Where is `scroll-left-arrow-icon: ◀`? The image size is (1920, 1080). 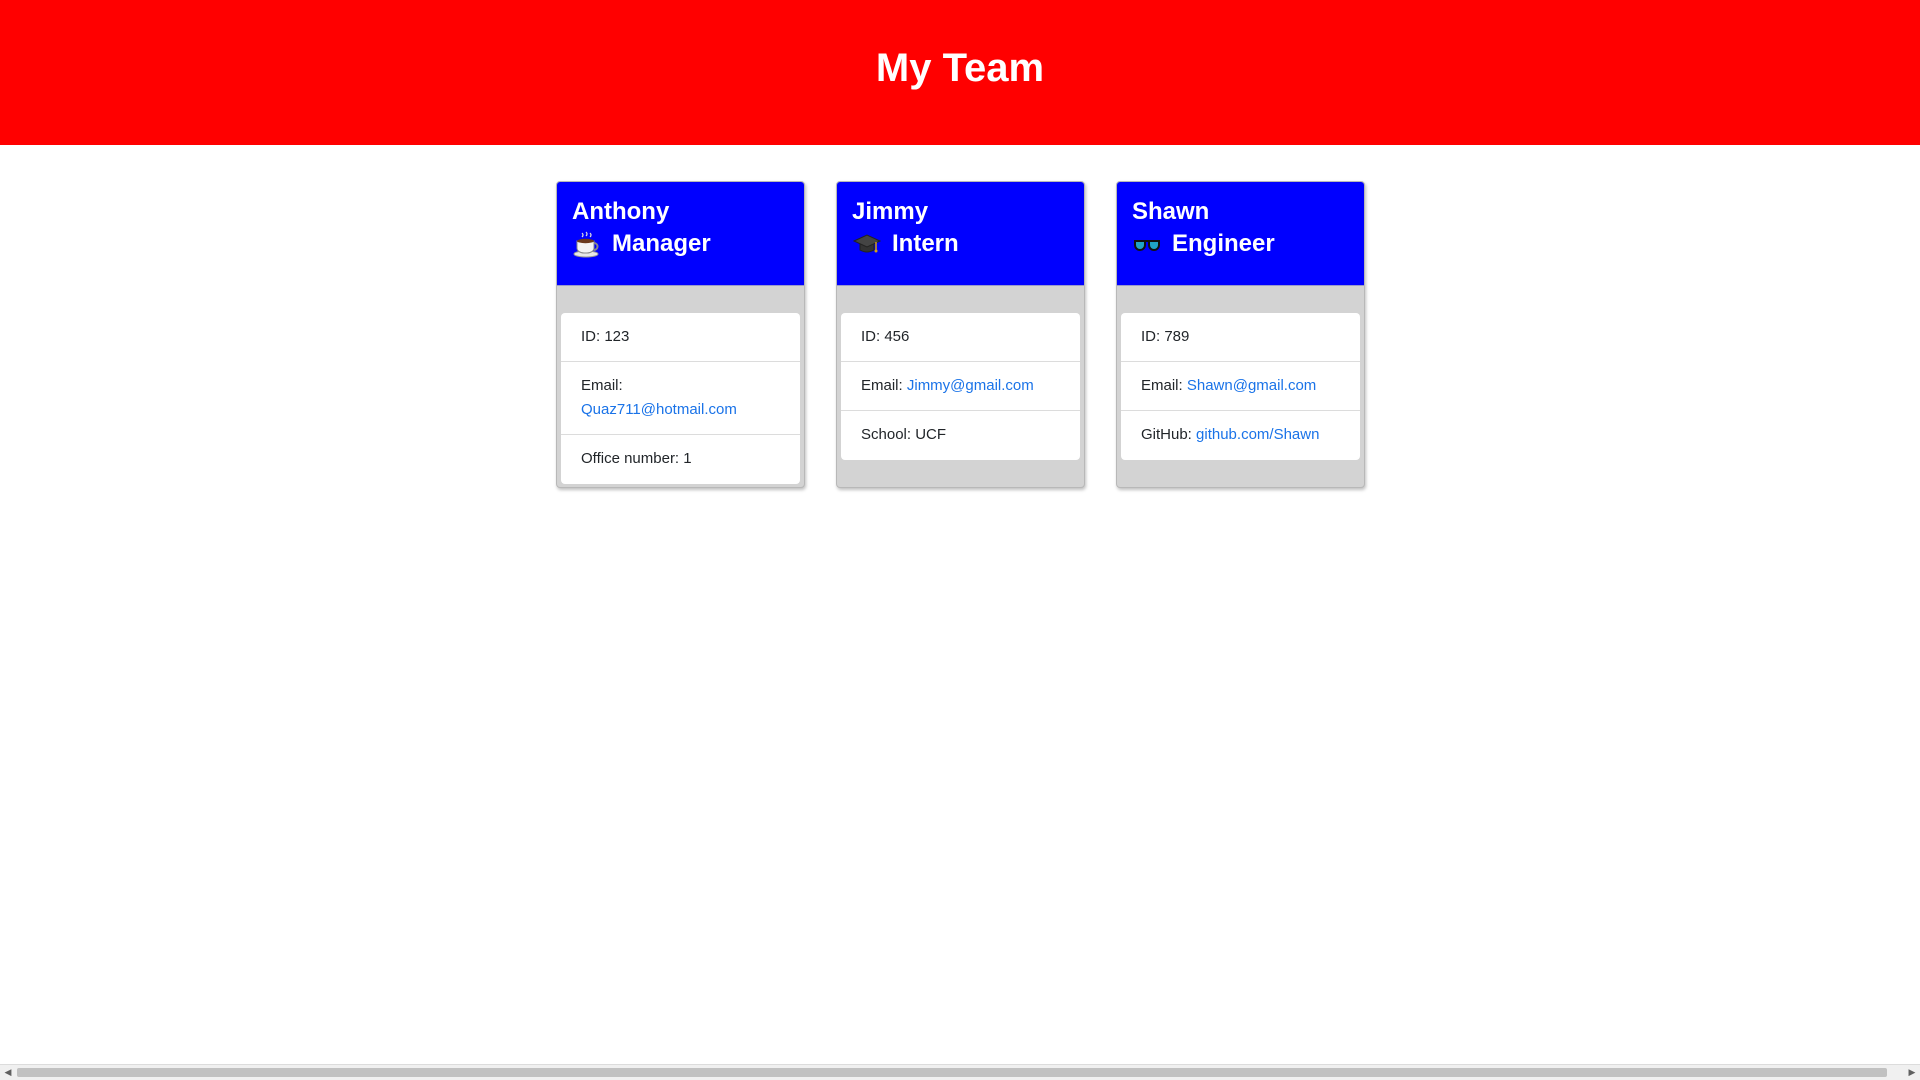 scroll-left-arrow-icon: ◀ is located at coordinates (8, 1072).